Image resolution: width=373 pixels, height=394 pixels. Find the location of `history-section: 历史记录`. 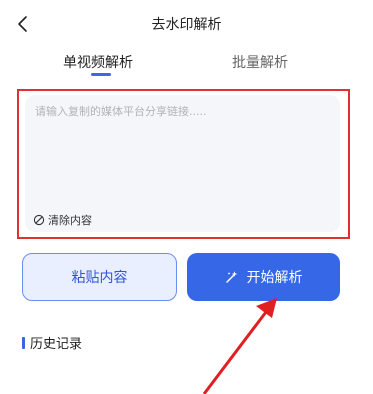

history-section: 历史记录 is located at coordinates (52, 342).